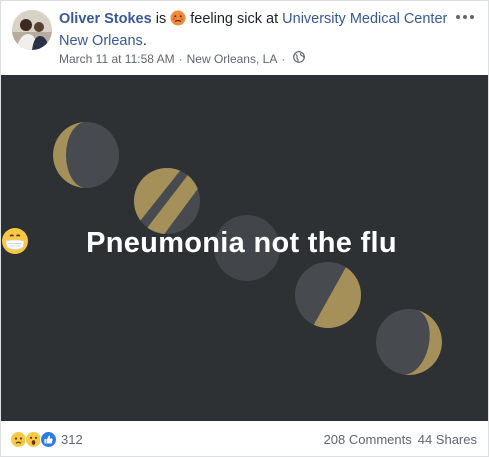 The height and width of the screenshot is (457, 489). I want to click on post-meta: March 11 at 11:58 AM · New Orleans, LA ·, so click(182, 58).